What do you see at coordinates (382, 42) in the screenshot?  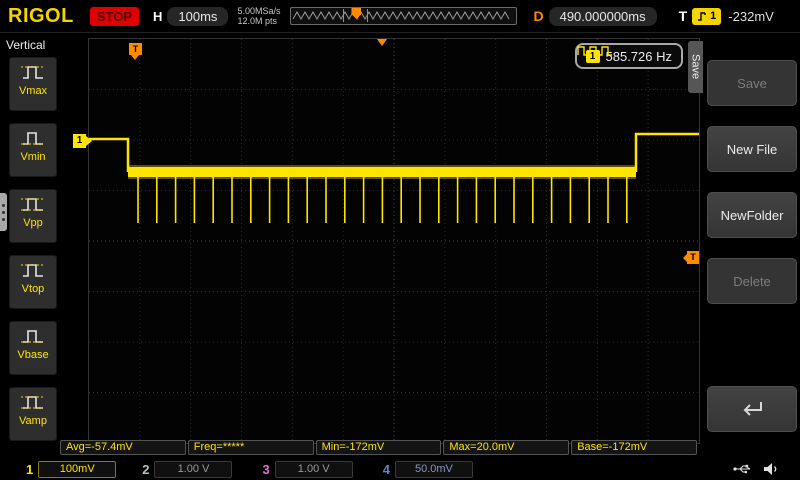 I see `screen-center-marker` at bounding box center [382, 42].